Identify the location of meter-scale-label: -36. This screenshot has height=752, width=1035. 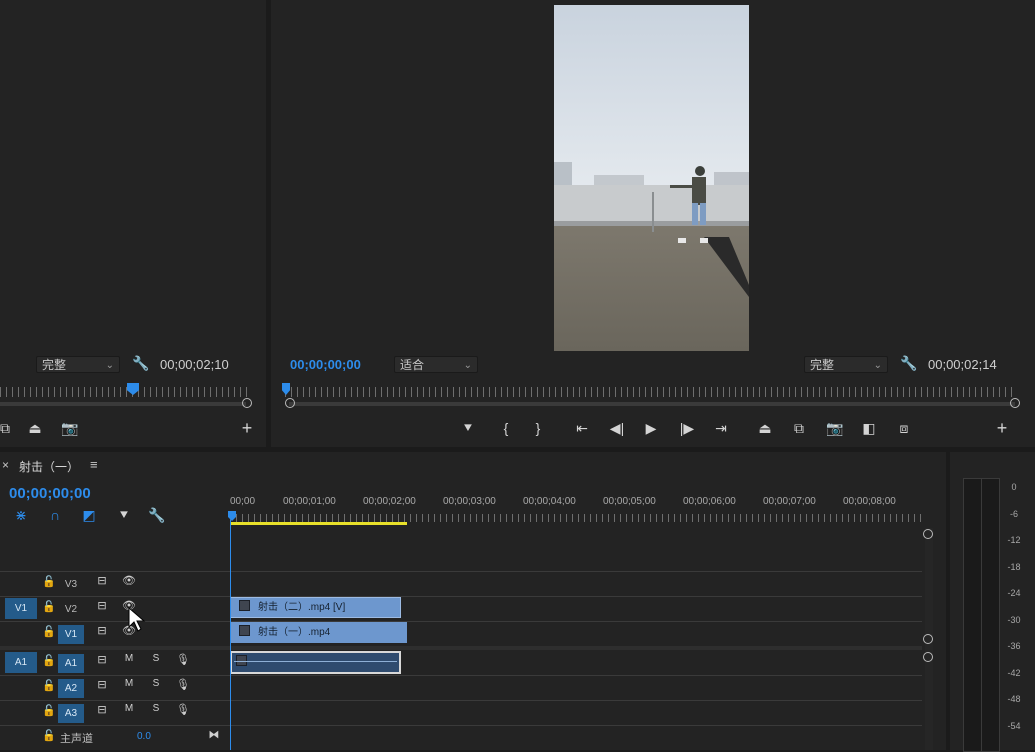
(1014, 646).